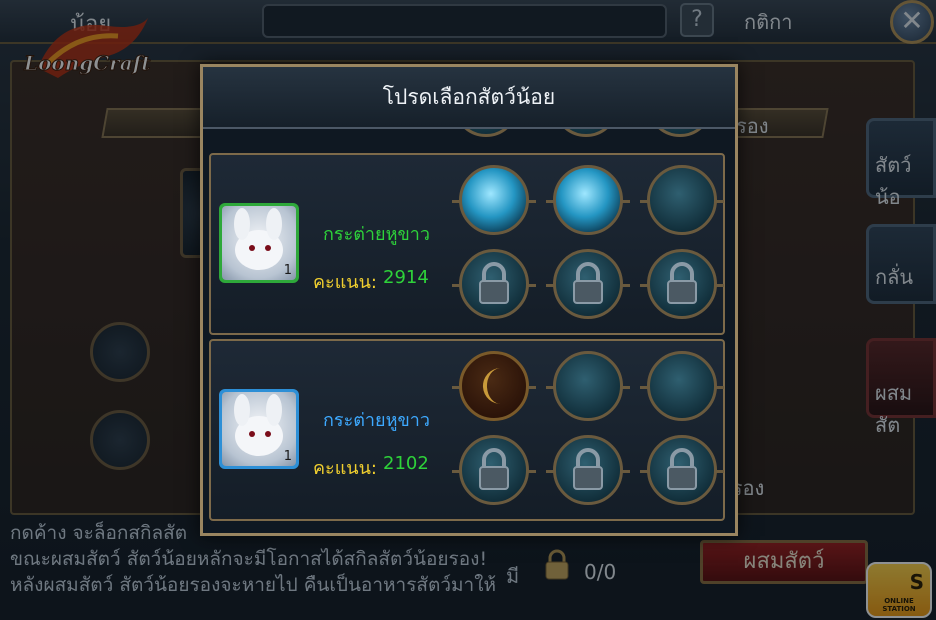  I want to click on dialog-title: โปรดเลือกสัตว์น้อย, so click(469, 97).